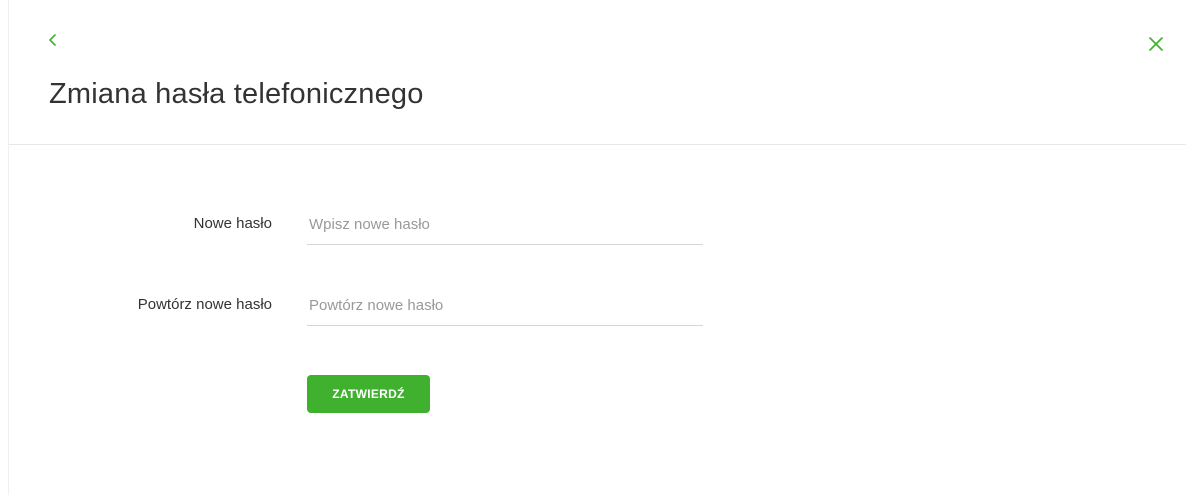 The image size is (1186, 495). What do you see at coordinates (505, 225) in the screenshot?
I see `new-password-input` at bounding box center [505, 225].